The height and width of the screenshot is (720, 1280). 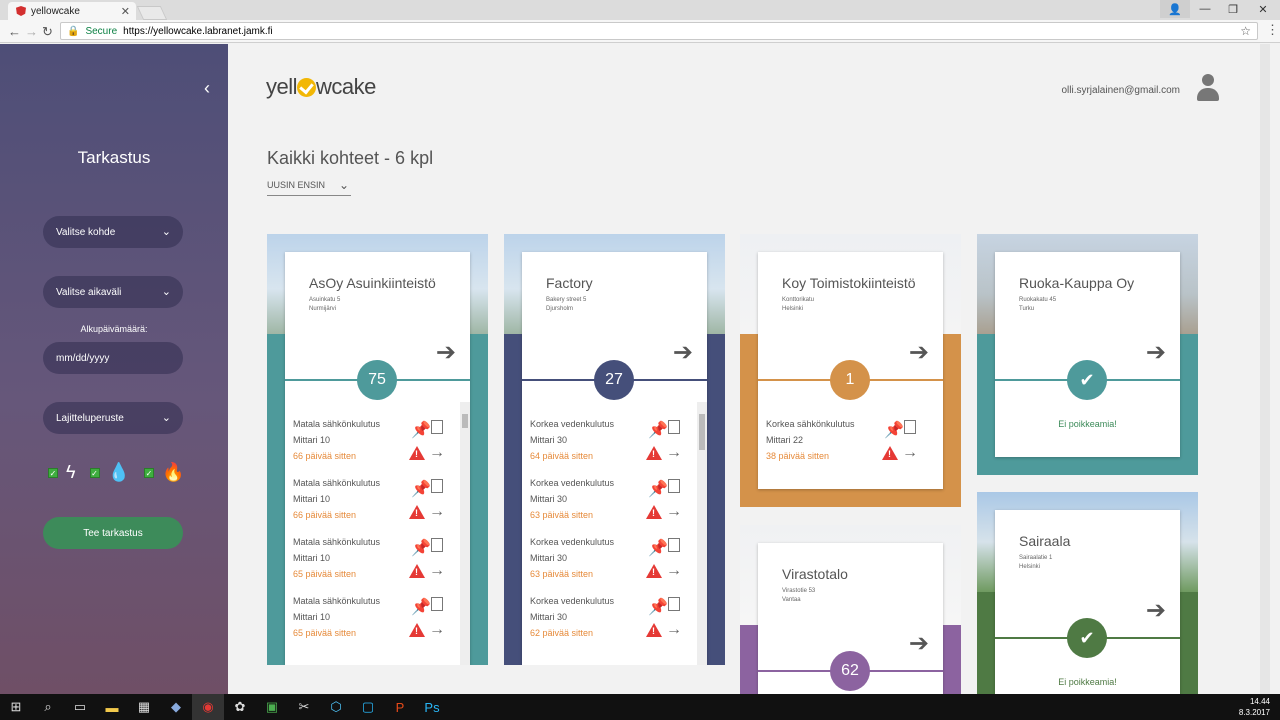 I want to click on page-scrollbar, so click(x=1265, y=369).